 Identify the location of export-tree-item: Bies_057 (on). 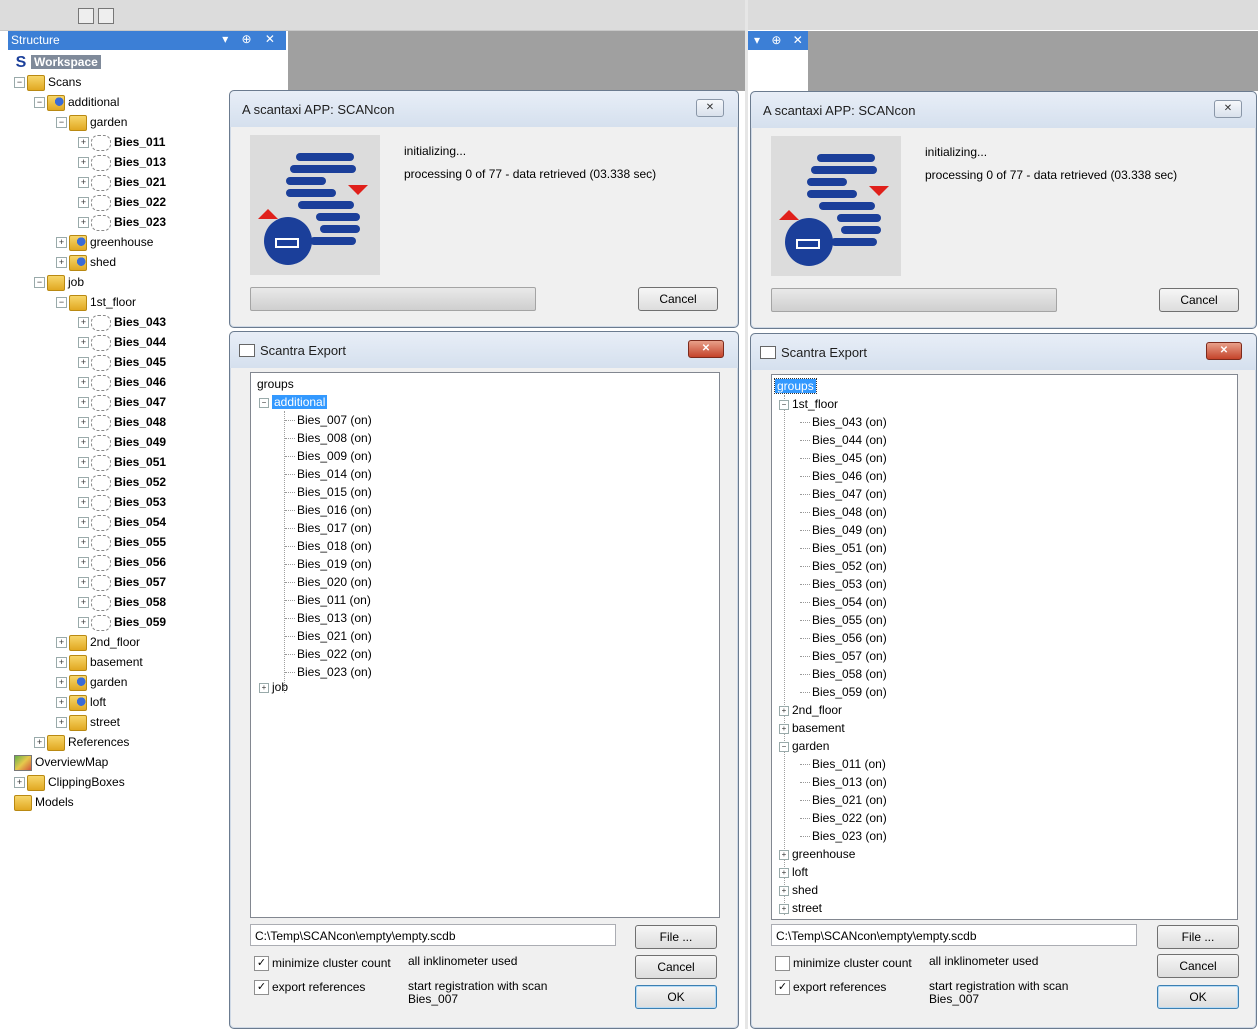
(843, 656).